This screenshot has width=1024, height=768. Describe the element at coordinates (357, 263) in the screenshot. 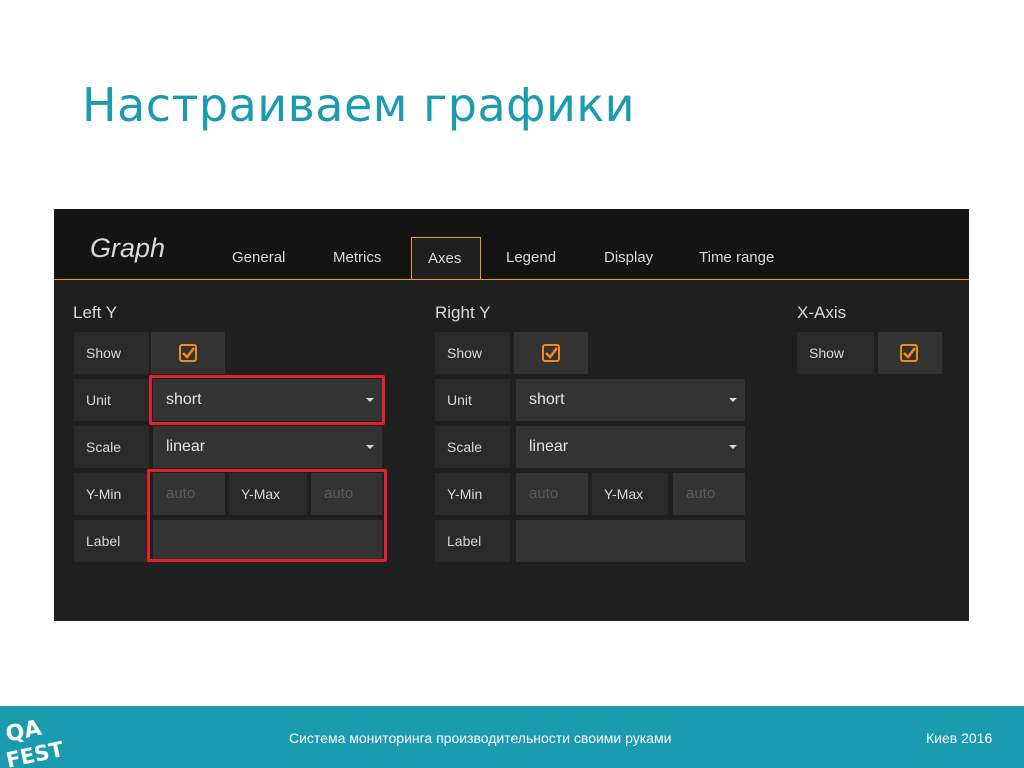

I see `tab-metrics: Metrics` at that location.